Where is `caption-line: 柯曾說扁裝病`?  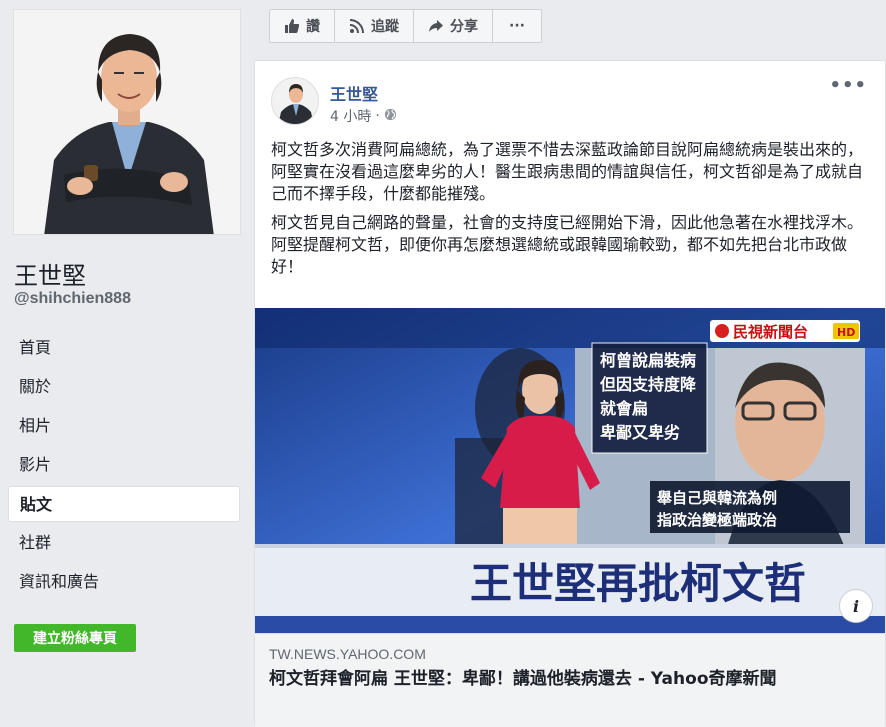 caption-line: 柯曾說扁裝病 is located at coordinates (648, 360).